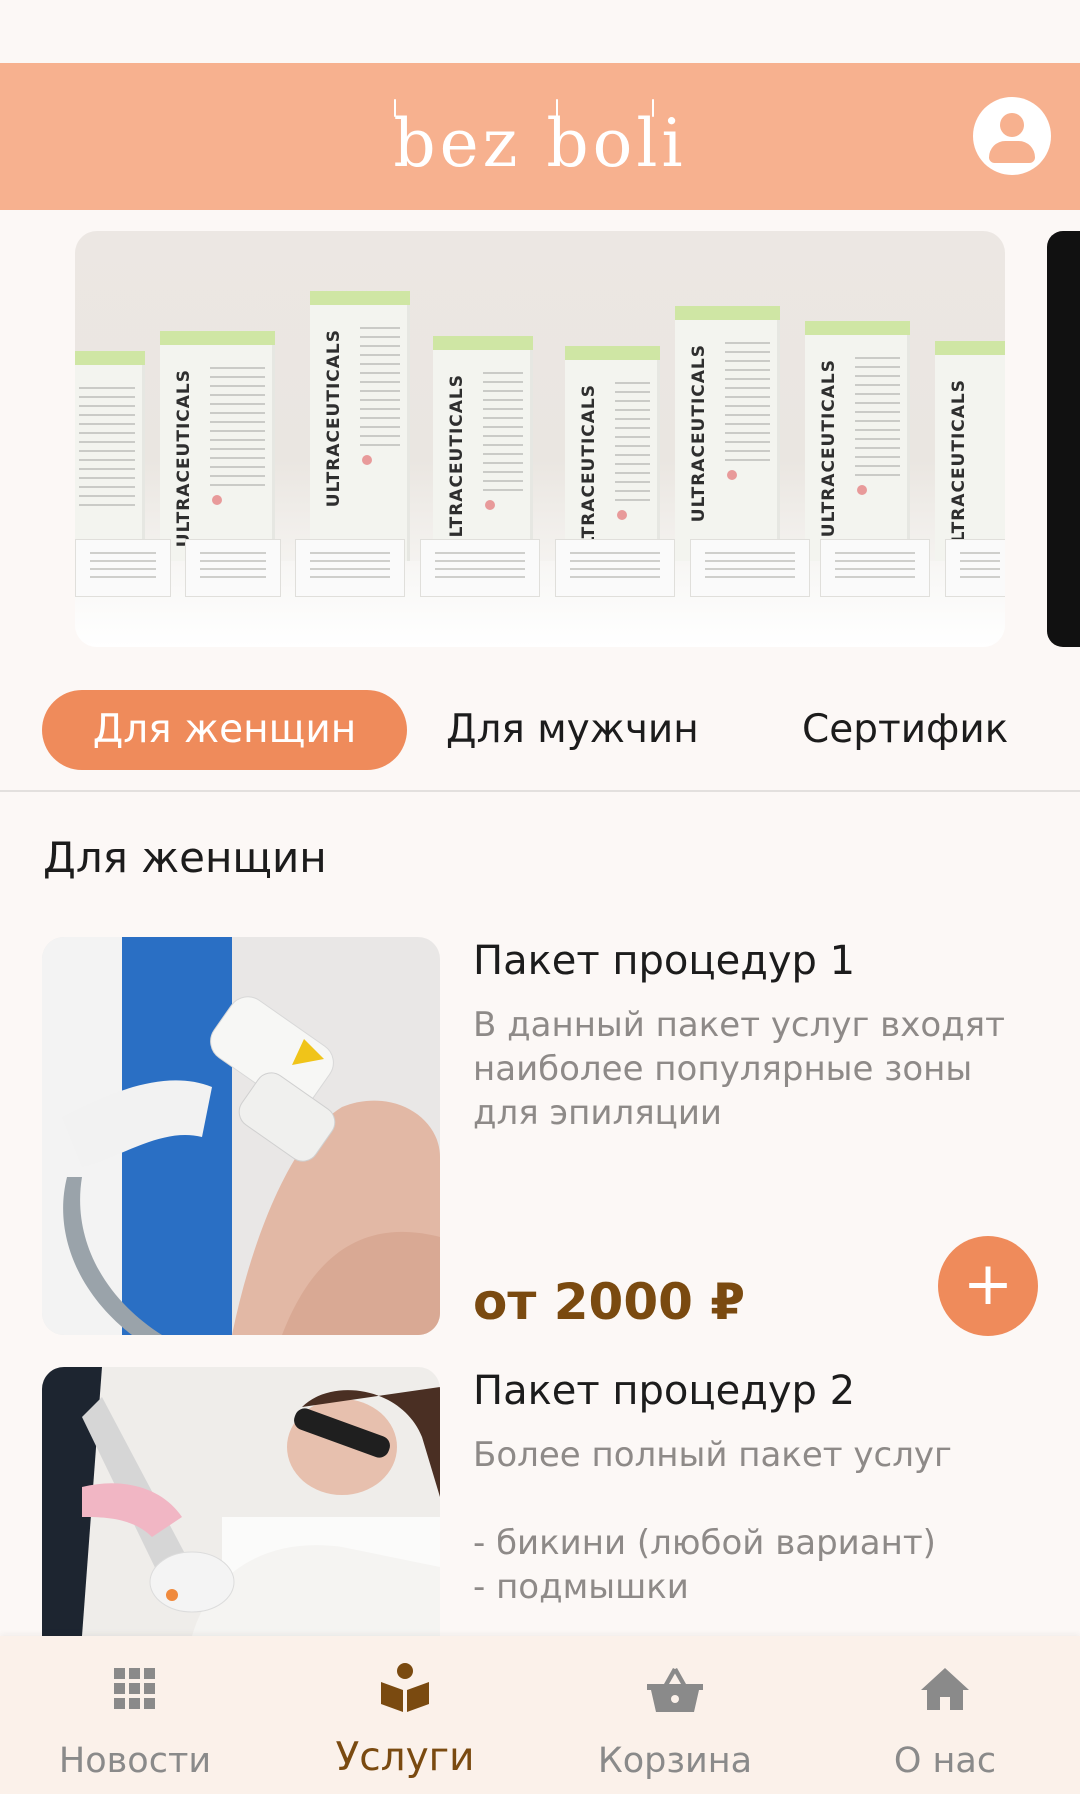 The width and height of the screenshot is (1080, 1794). What do you see at coordinates (135, 1761) in the screenshot?
I see `nav-label: Новости` at bounding box center [135, 1761].